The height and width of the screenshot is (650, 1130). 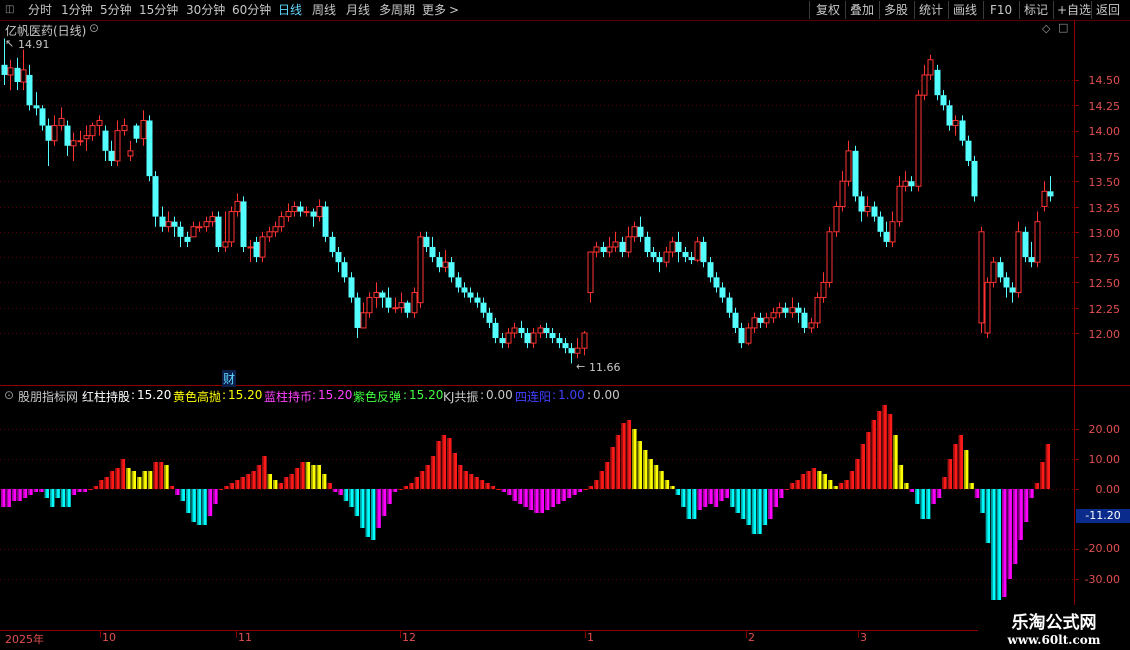 I want to click on chevron-down-icon: ⊙, so click(x=94, y=28).